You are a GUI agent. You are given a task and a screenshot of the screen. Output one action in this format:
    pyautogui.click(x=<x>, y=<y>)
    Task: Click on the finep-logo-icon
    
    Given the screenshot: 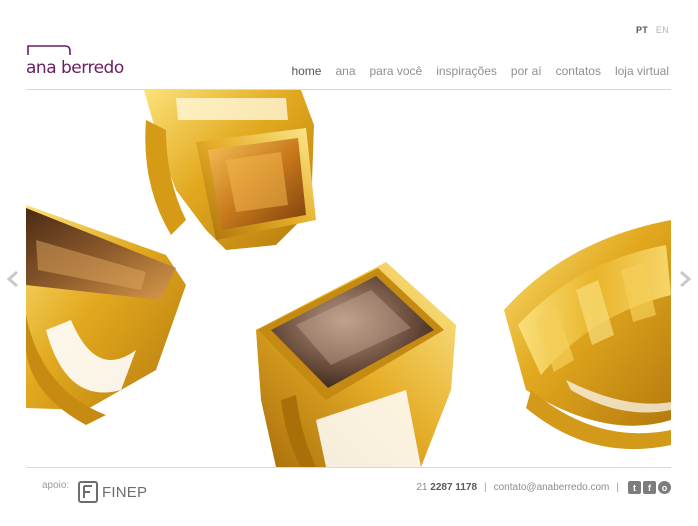 What is the action you would take?
    pyautogui.click(x=88, y=492)
    